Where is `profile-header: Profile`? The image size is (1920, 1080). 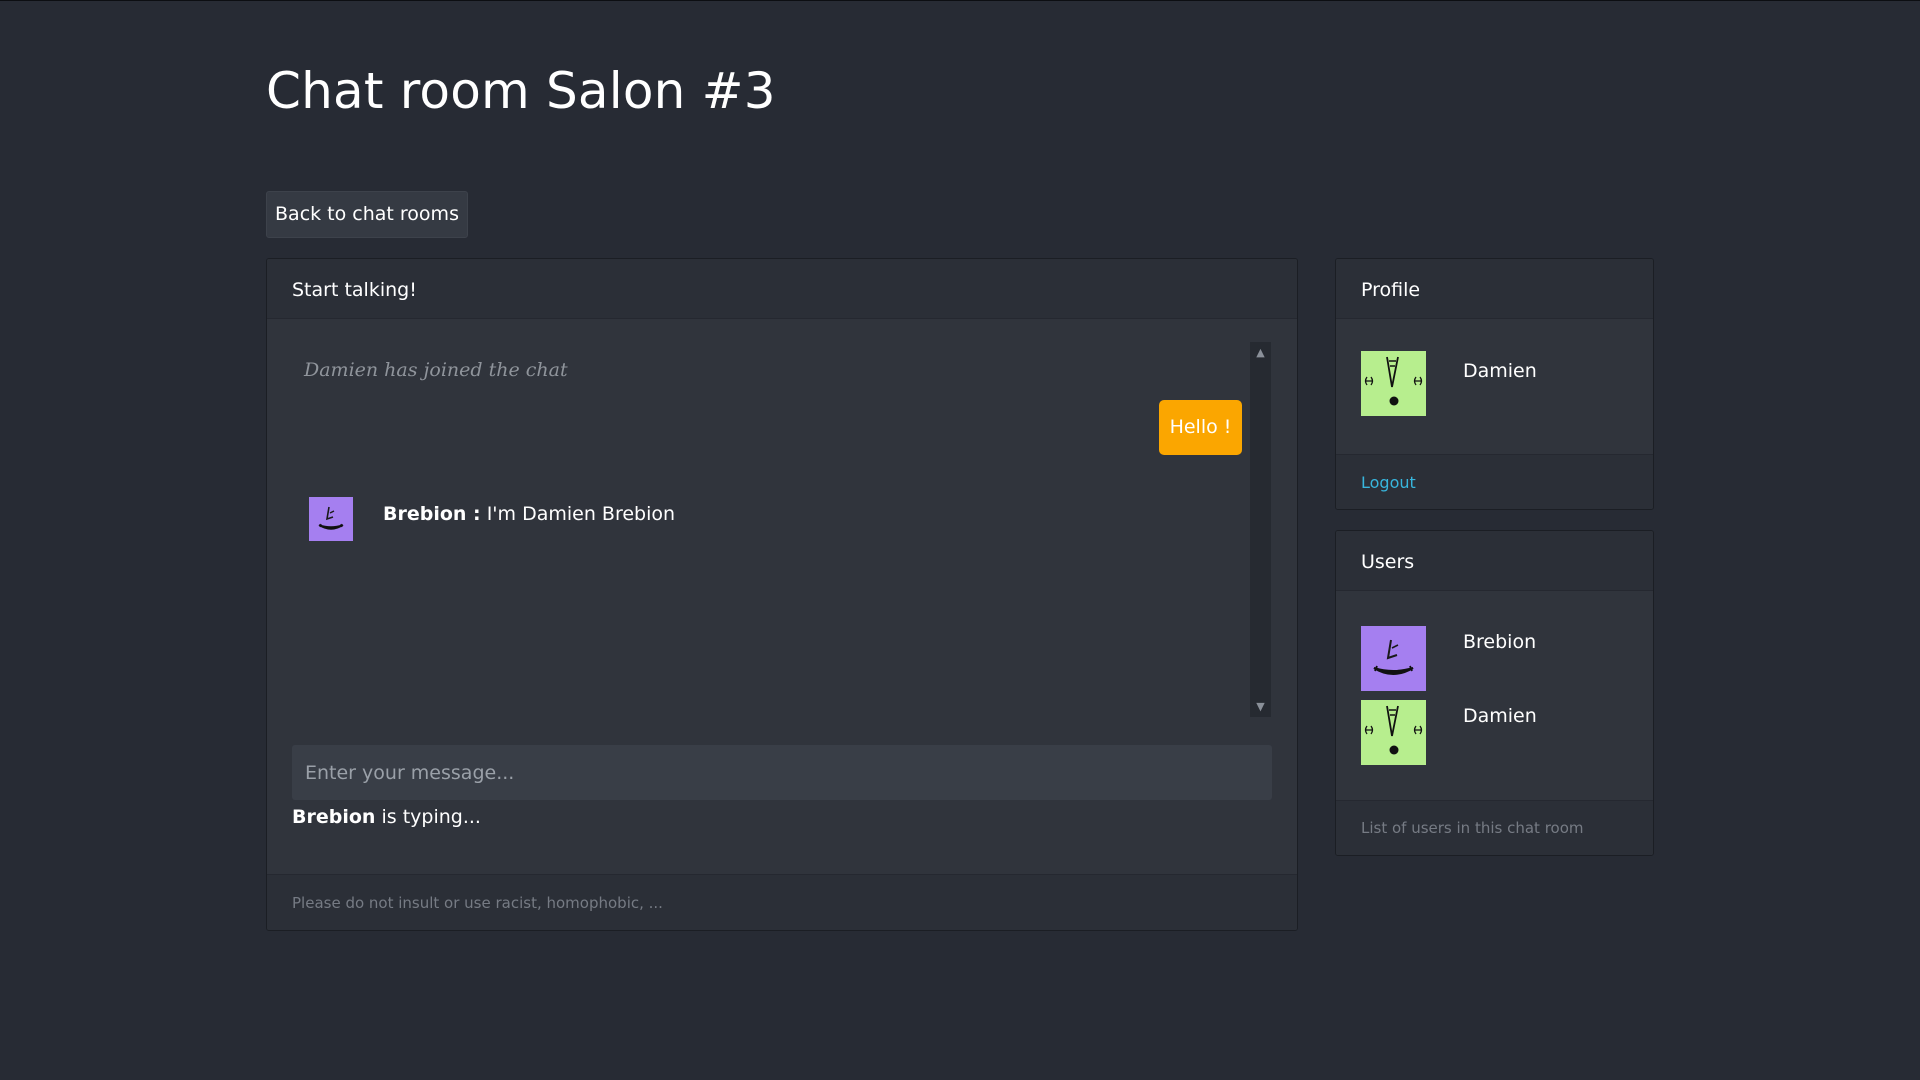 profile-header: Profile is located at coordinates (1494, 289).